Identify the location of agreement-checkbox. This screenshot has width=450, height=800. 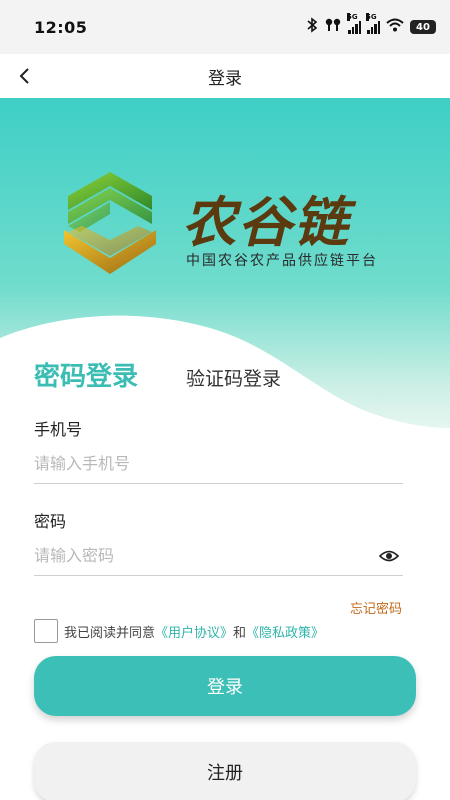
(46, 631).